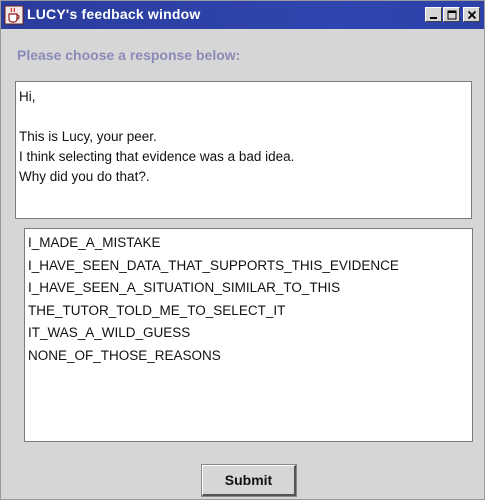 The image size is (485, 500). I want to click on window-title: LUCY's feedback window, so click(114, 14).